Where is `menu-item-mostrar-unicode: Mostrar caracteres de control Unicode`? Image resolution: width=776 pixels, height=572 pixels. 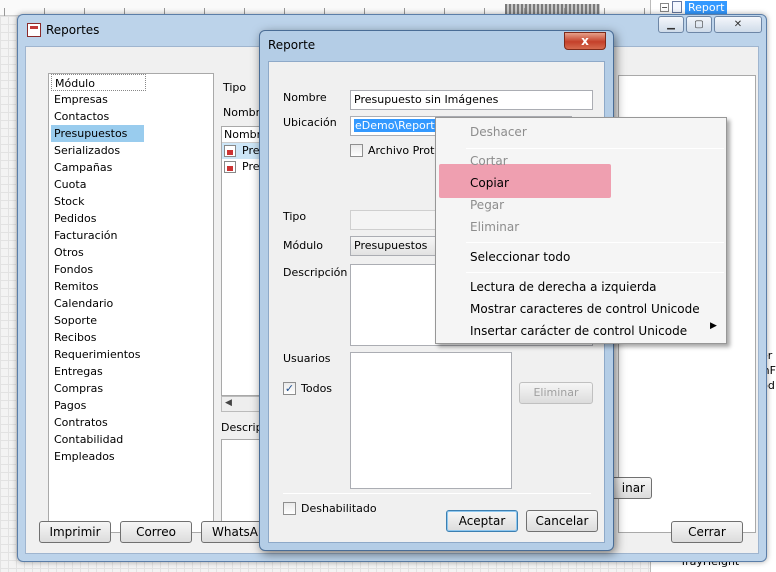 menu-item-mostrar-unicode: Mostrar caracteres de control Unicode is located at coordinates (585, 309).